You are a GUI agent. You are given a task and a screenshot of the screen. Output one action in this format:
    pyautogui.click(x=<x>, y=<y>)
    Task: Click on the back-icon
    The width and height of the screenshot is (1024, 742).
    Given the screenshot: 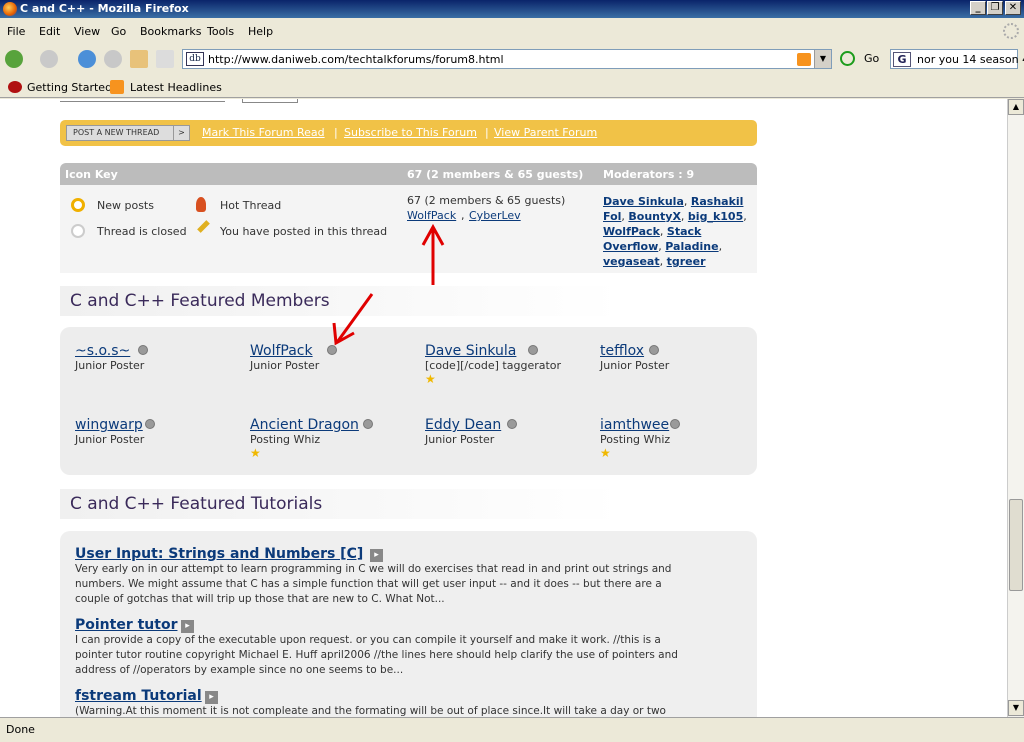 What is the action you would take?
    pyautogui.click(x=14, y=59)
    